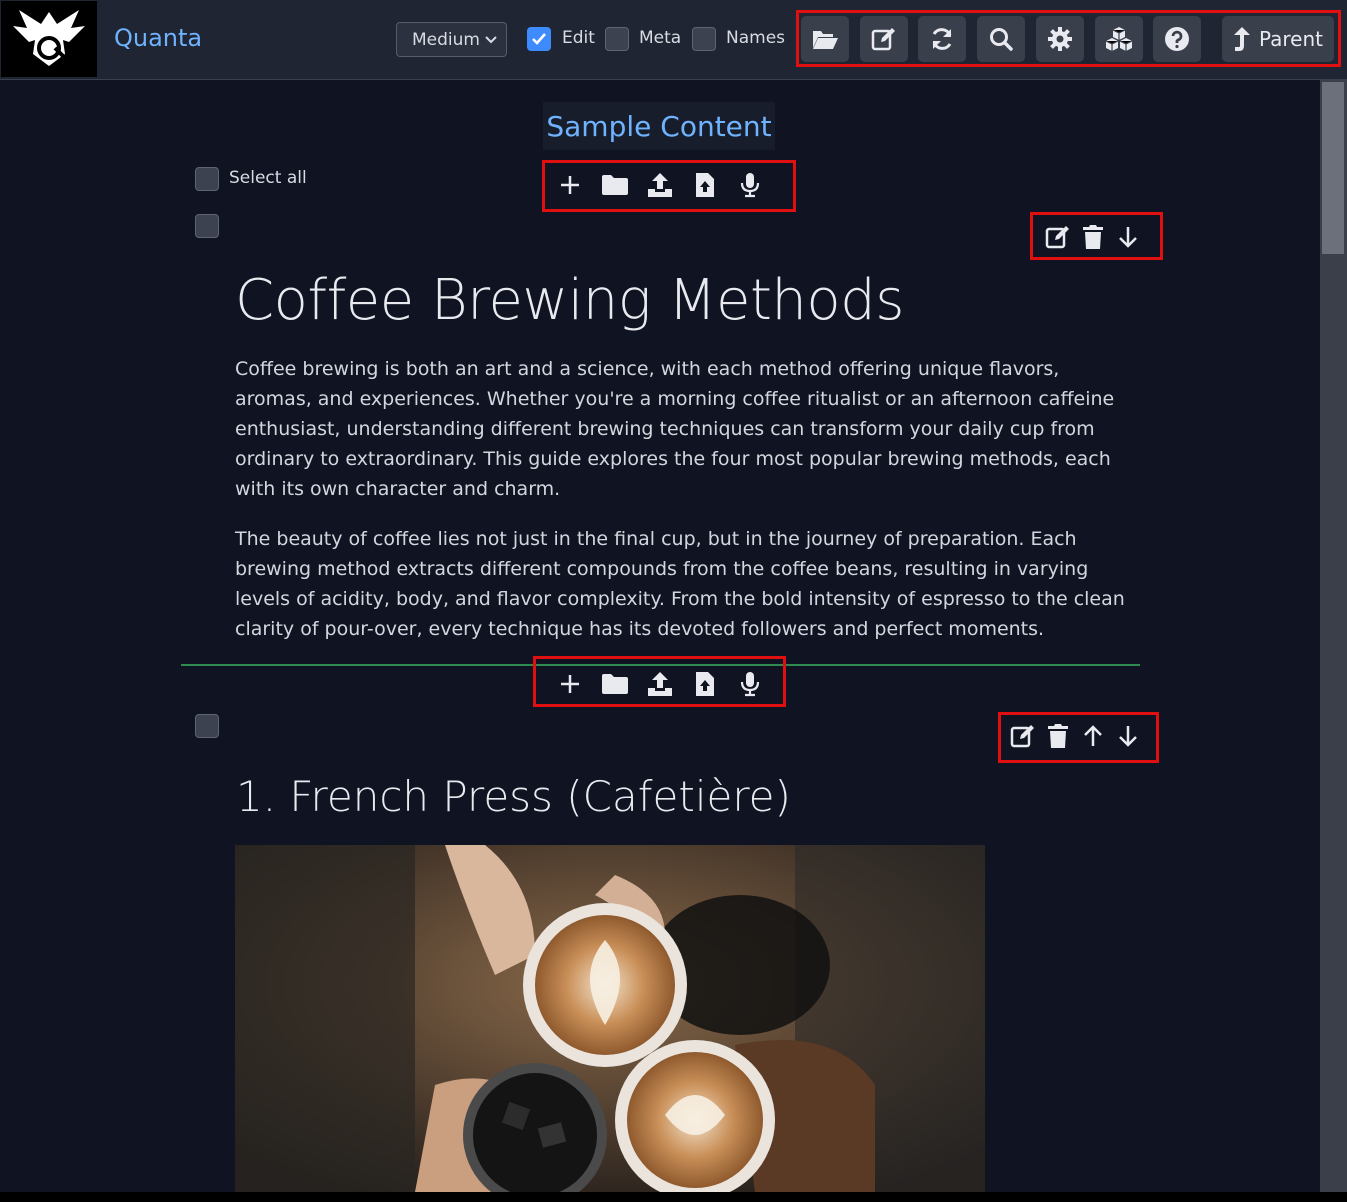  I want to click on node-move-up-button, so click(1092, 736).